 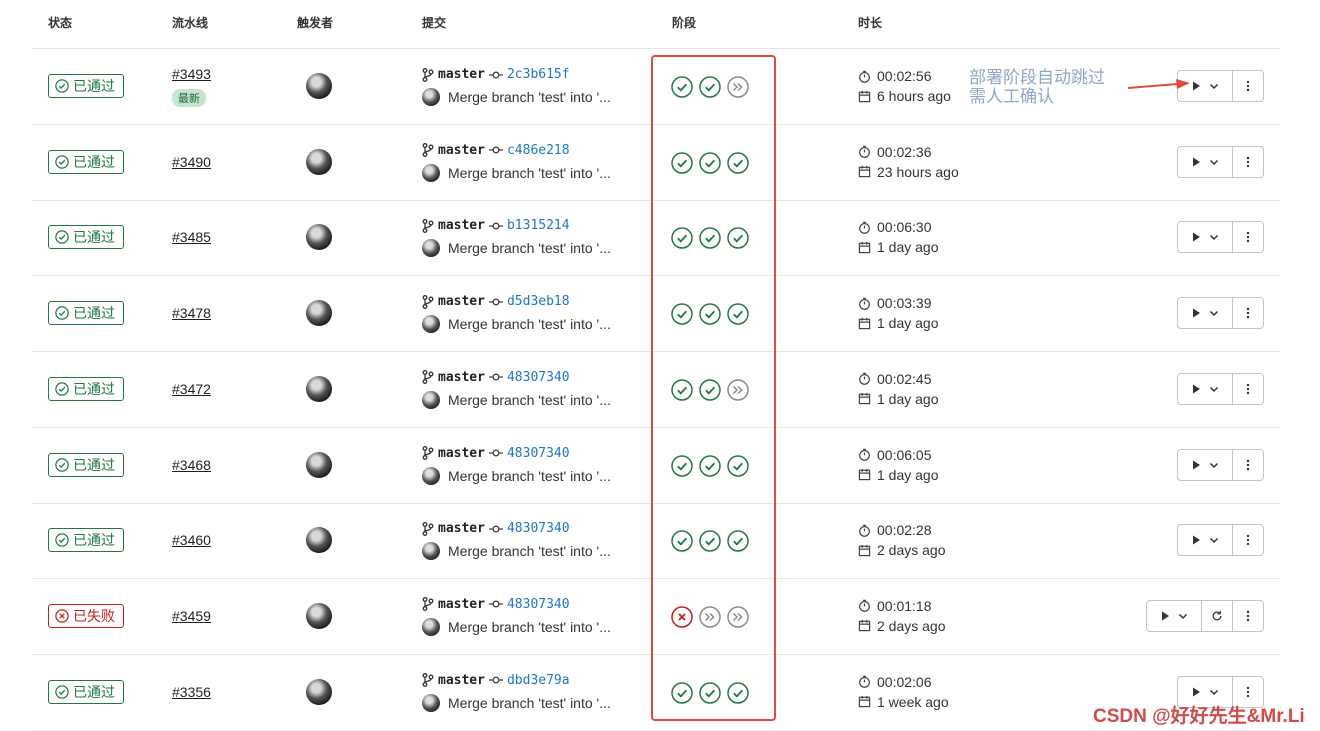 What do you see at coordinates (191, 74) in the screenshot?
I see `pipeline-id-link: #3493` at bounding box center [191, 74].